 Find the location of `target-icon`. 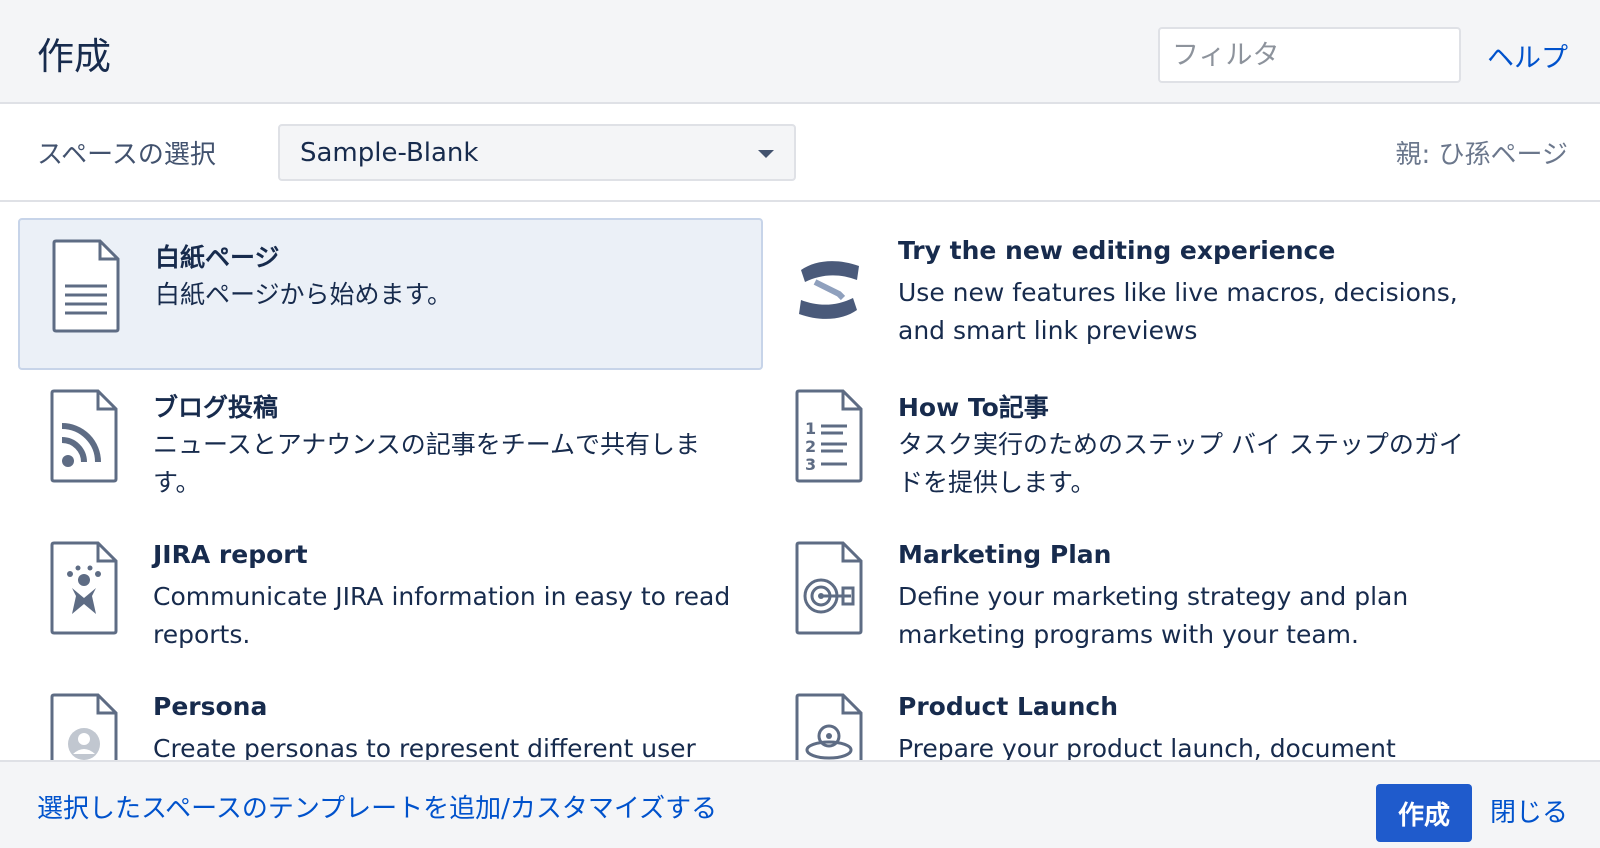

target-icon is located at coordinates (829, 588).